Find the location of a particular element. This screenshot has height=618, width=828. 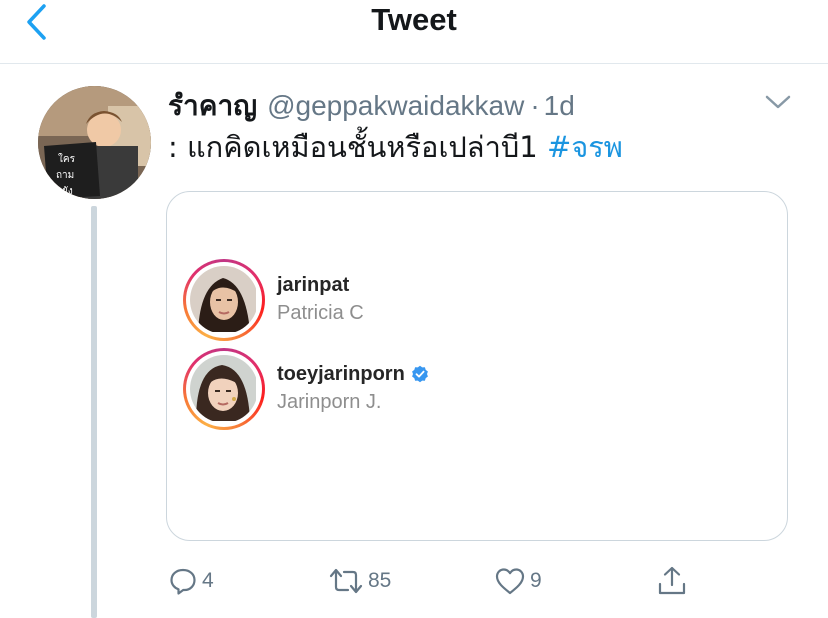

hashtag-link: #จรพ is located at coordinates (585, 147).